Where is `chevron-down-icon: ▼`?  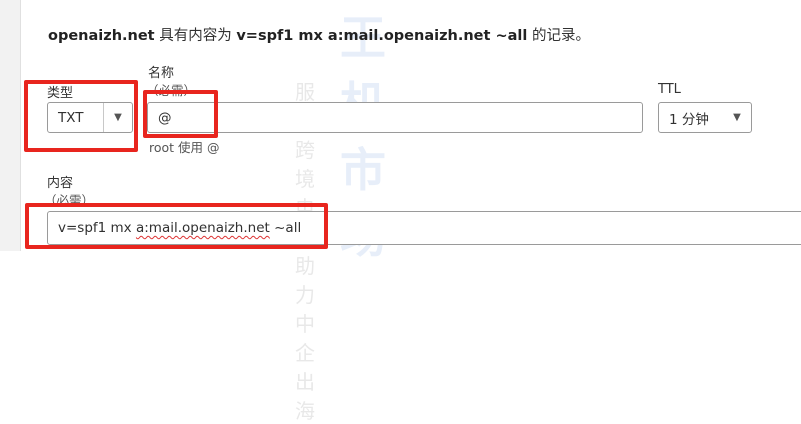
chevron-down-icon: ▼ is located at coordinates (737, 117).